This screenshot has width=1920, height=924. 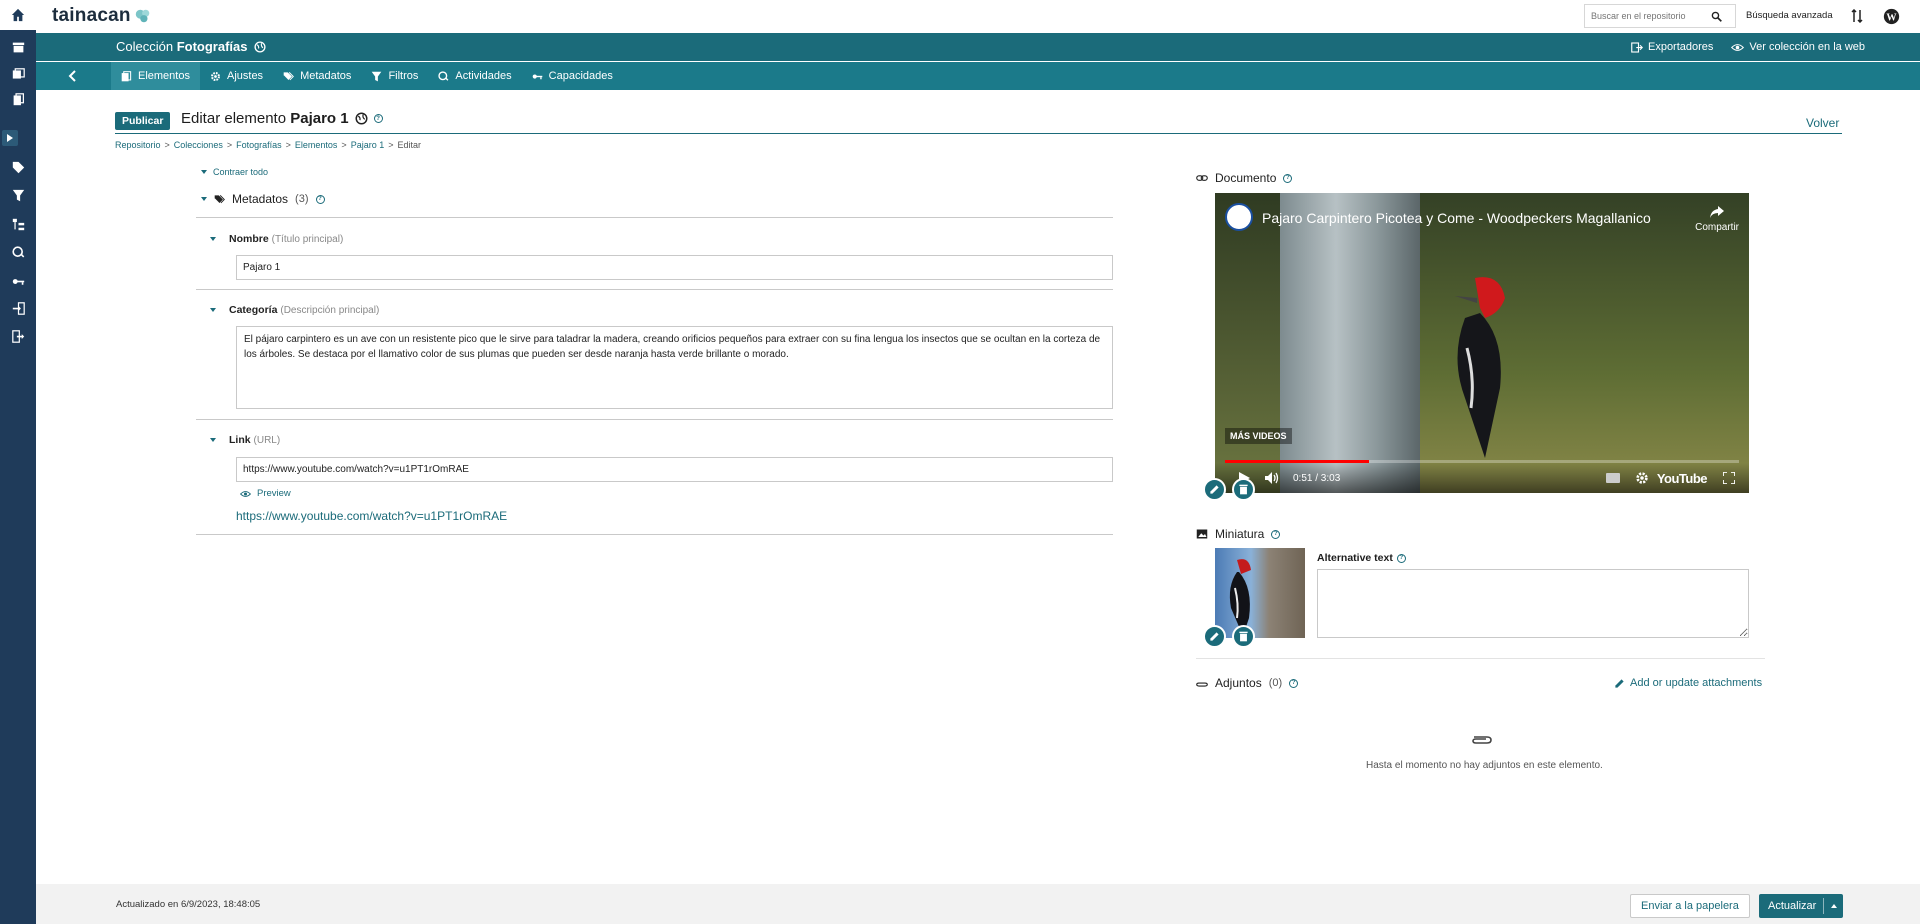 What do you see at coordinates (1834, 906) in the screenshot?
I see `caret-up-icon` at bounding box center [1834, 906].